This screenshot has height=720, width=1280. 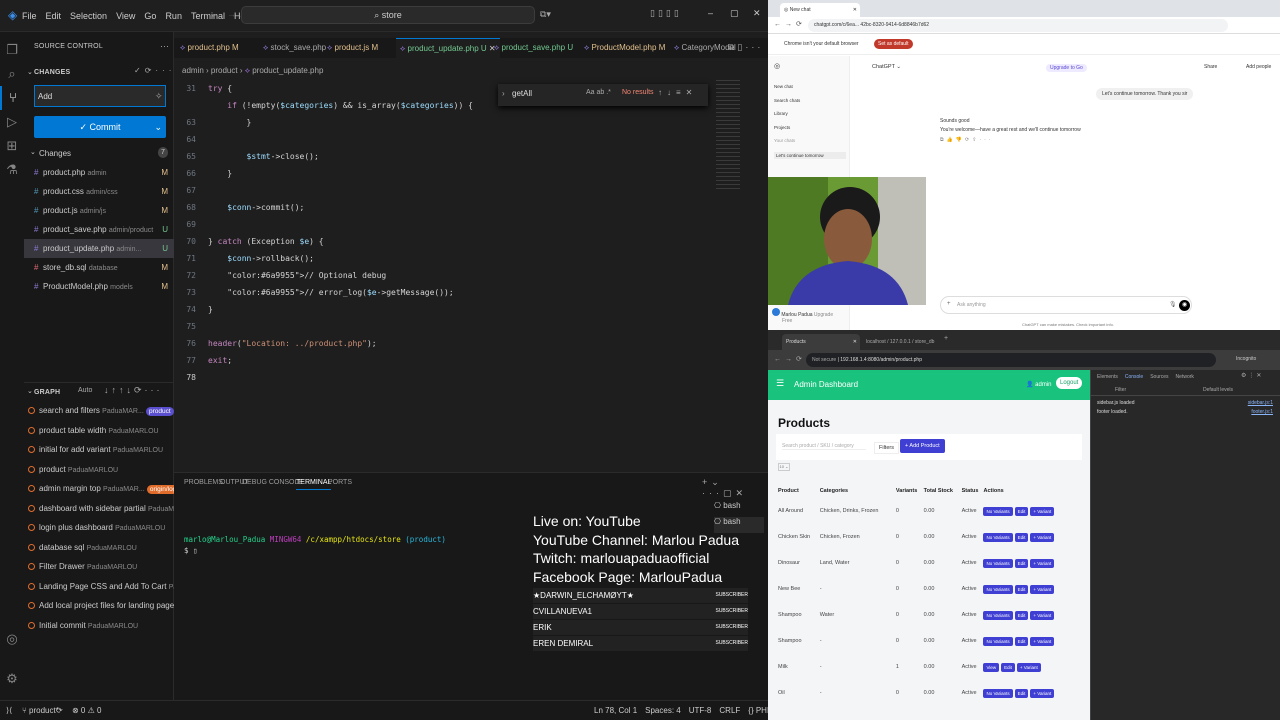 I want to click on status-item: Ln 78, Col 1, so click(x=615, y=710).